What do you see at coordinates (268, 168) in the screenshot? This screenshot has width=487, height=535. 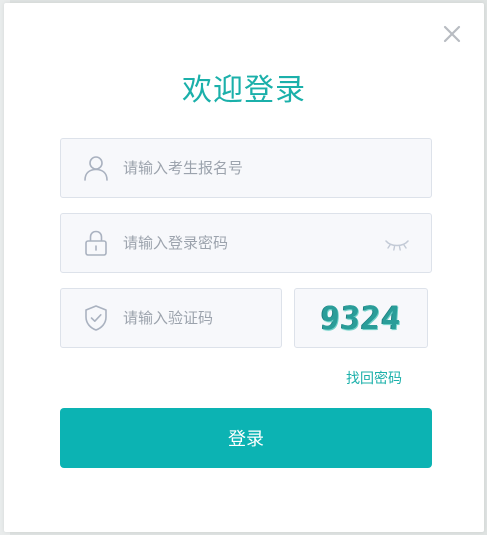 I see `username-input` at bounding box center [268, 168].